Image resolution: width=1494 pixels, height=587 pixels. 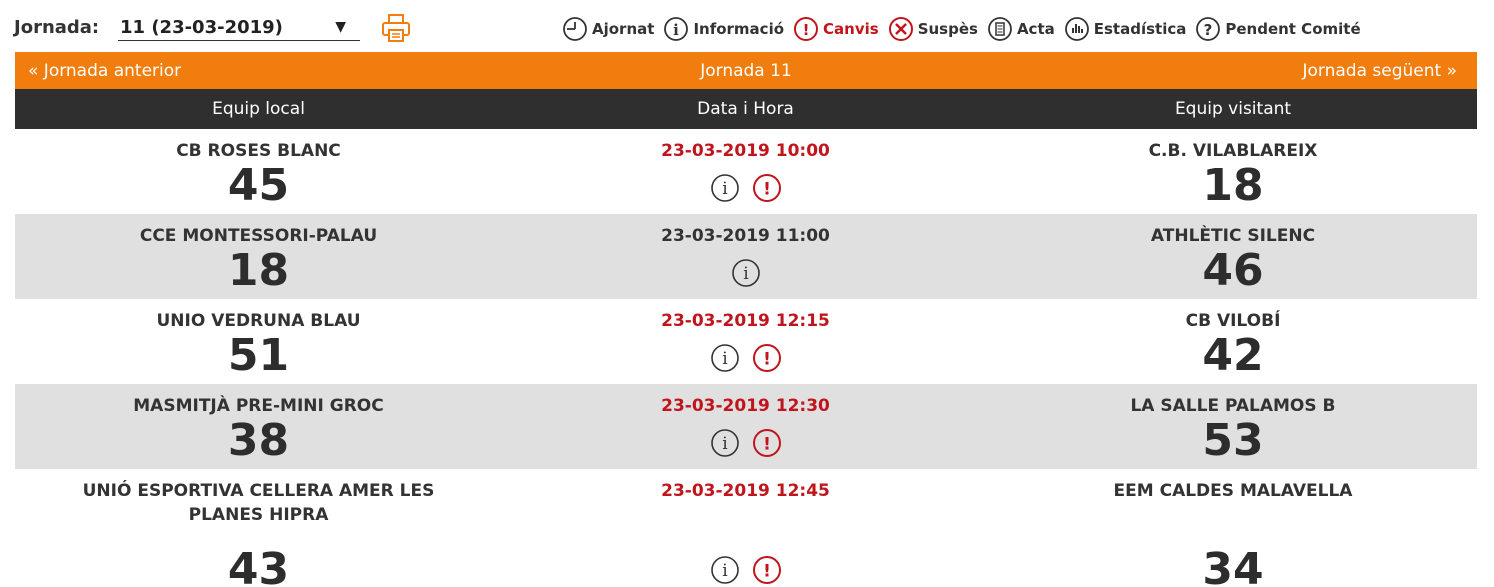 I want to click on legend-item-estadistica: Estadística, so click(x=1125, y=29).